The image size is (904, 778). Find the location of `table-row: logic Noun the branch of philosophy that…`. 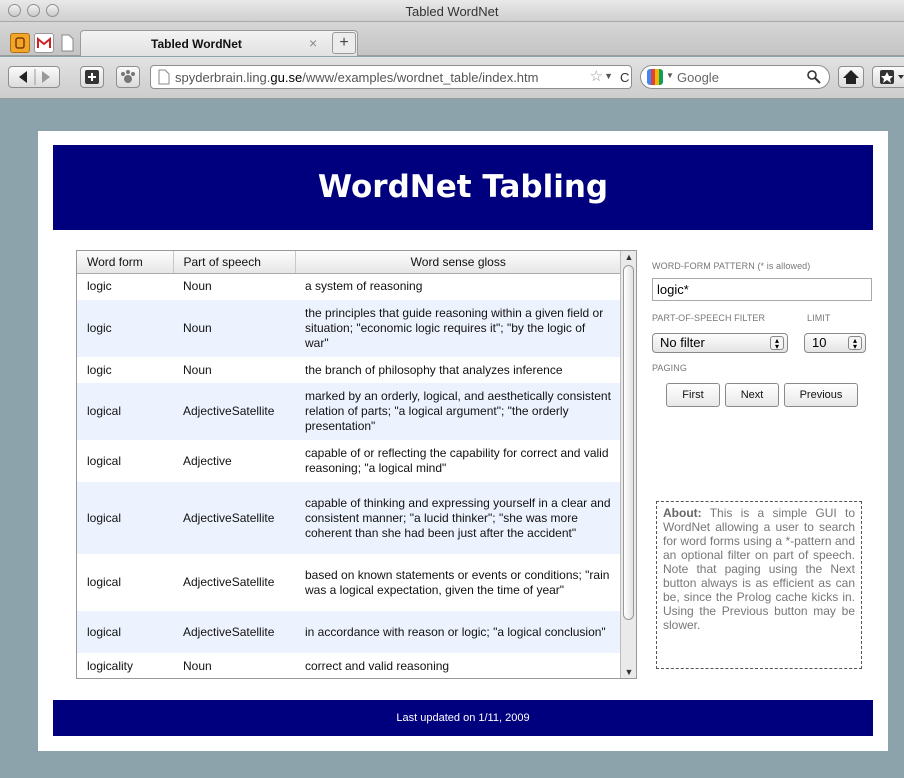

table-row: logic Noun the branch of philosophy that… is located at coordinates (349, 370).